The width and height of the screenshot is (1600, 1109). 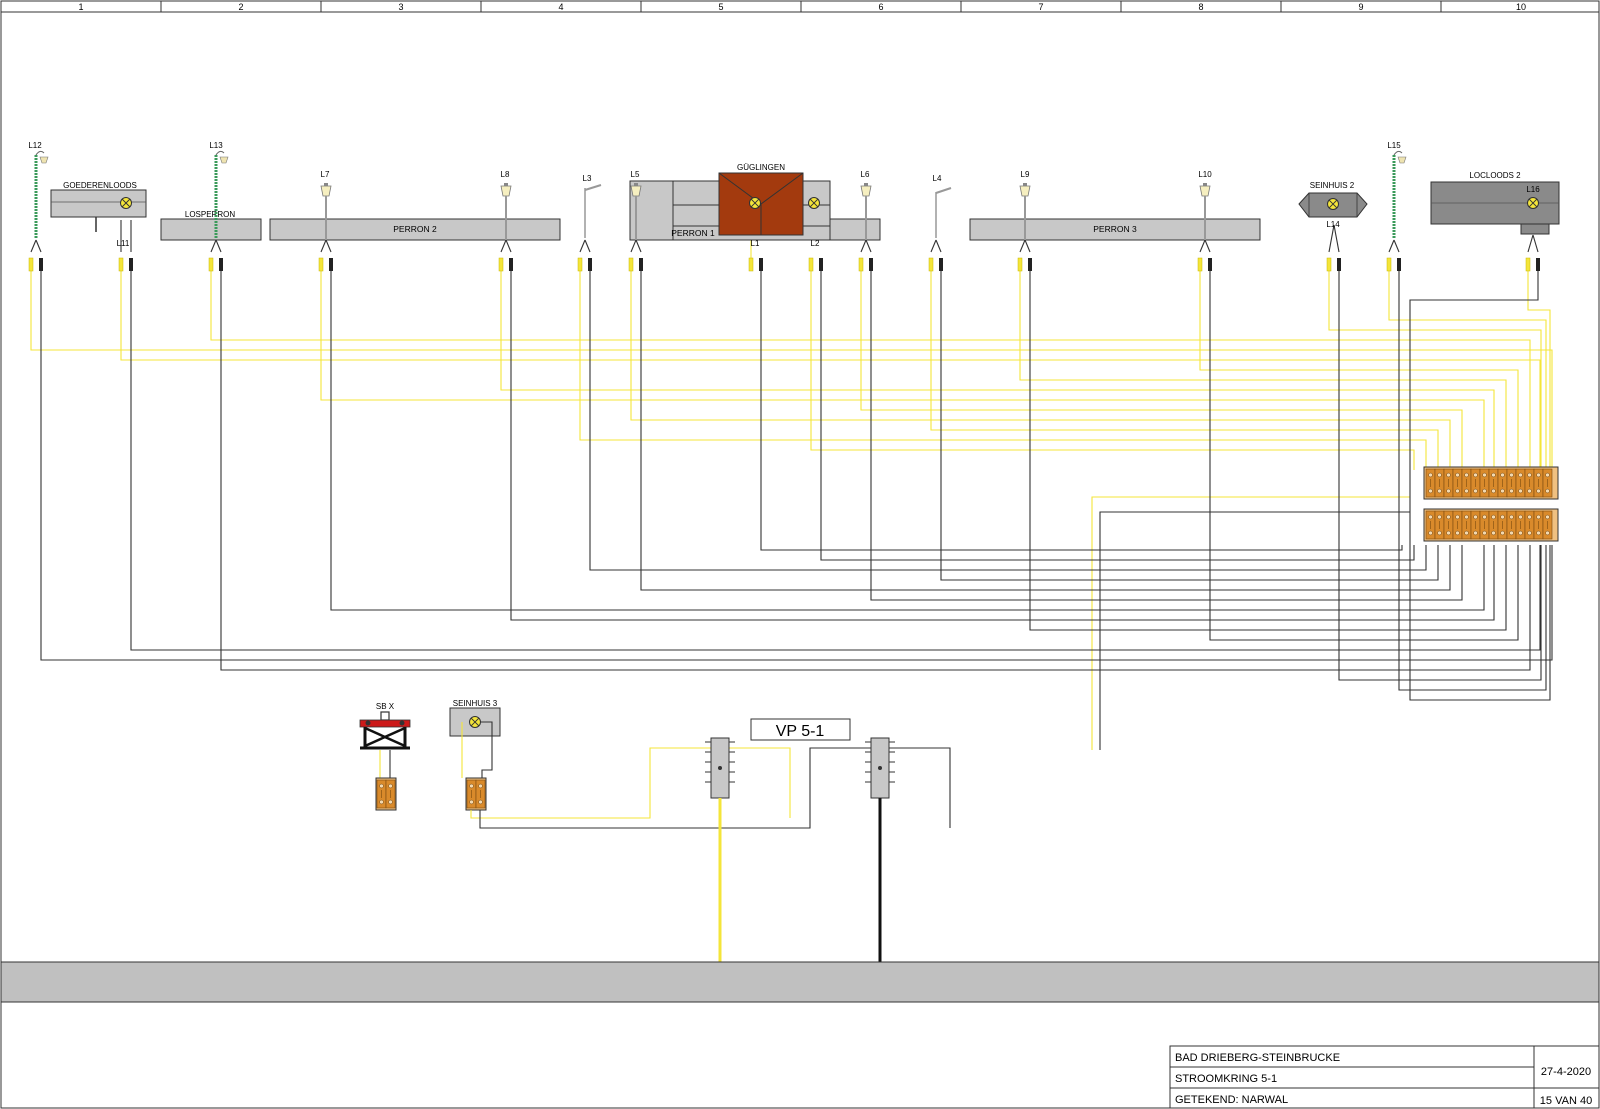 I want to click on losperron-label: LOSPERRON, so click(x=210, y=214).